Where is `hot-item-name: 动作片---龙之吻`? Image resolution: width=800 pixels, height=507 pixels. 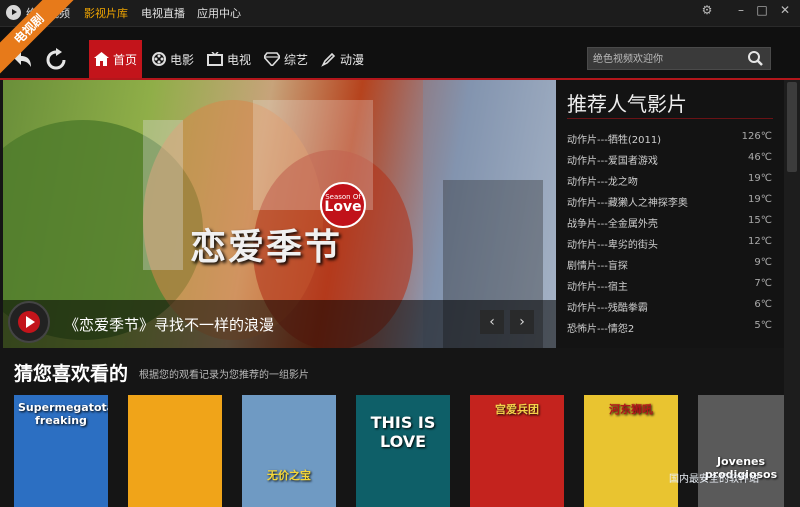 hot-item-name: 动作片---龙之吻 is located at coordinates (602, 182).